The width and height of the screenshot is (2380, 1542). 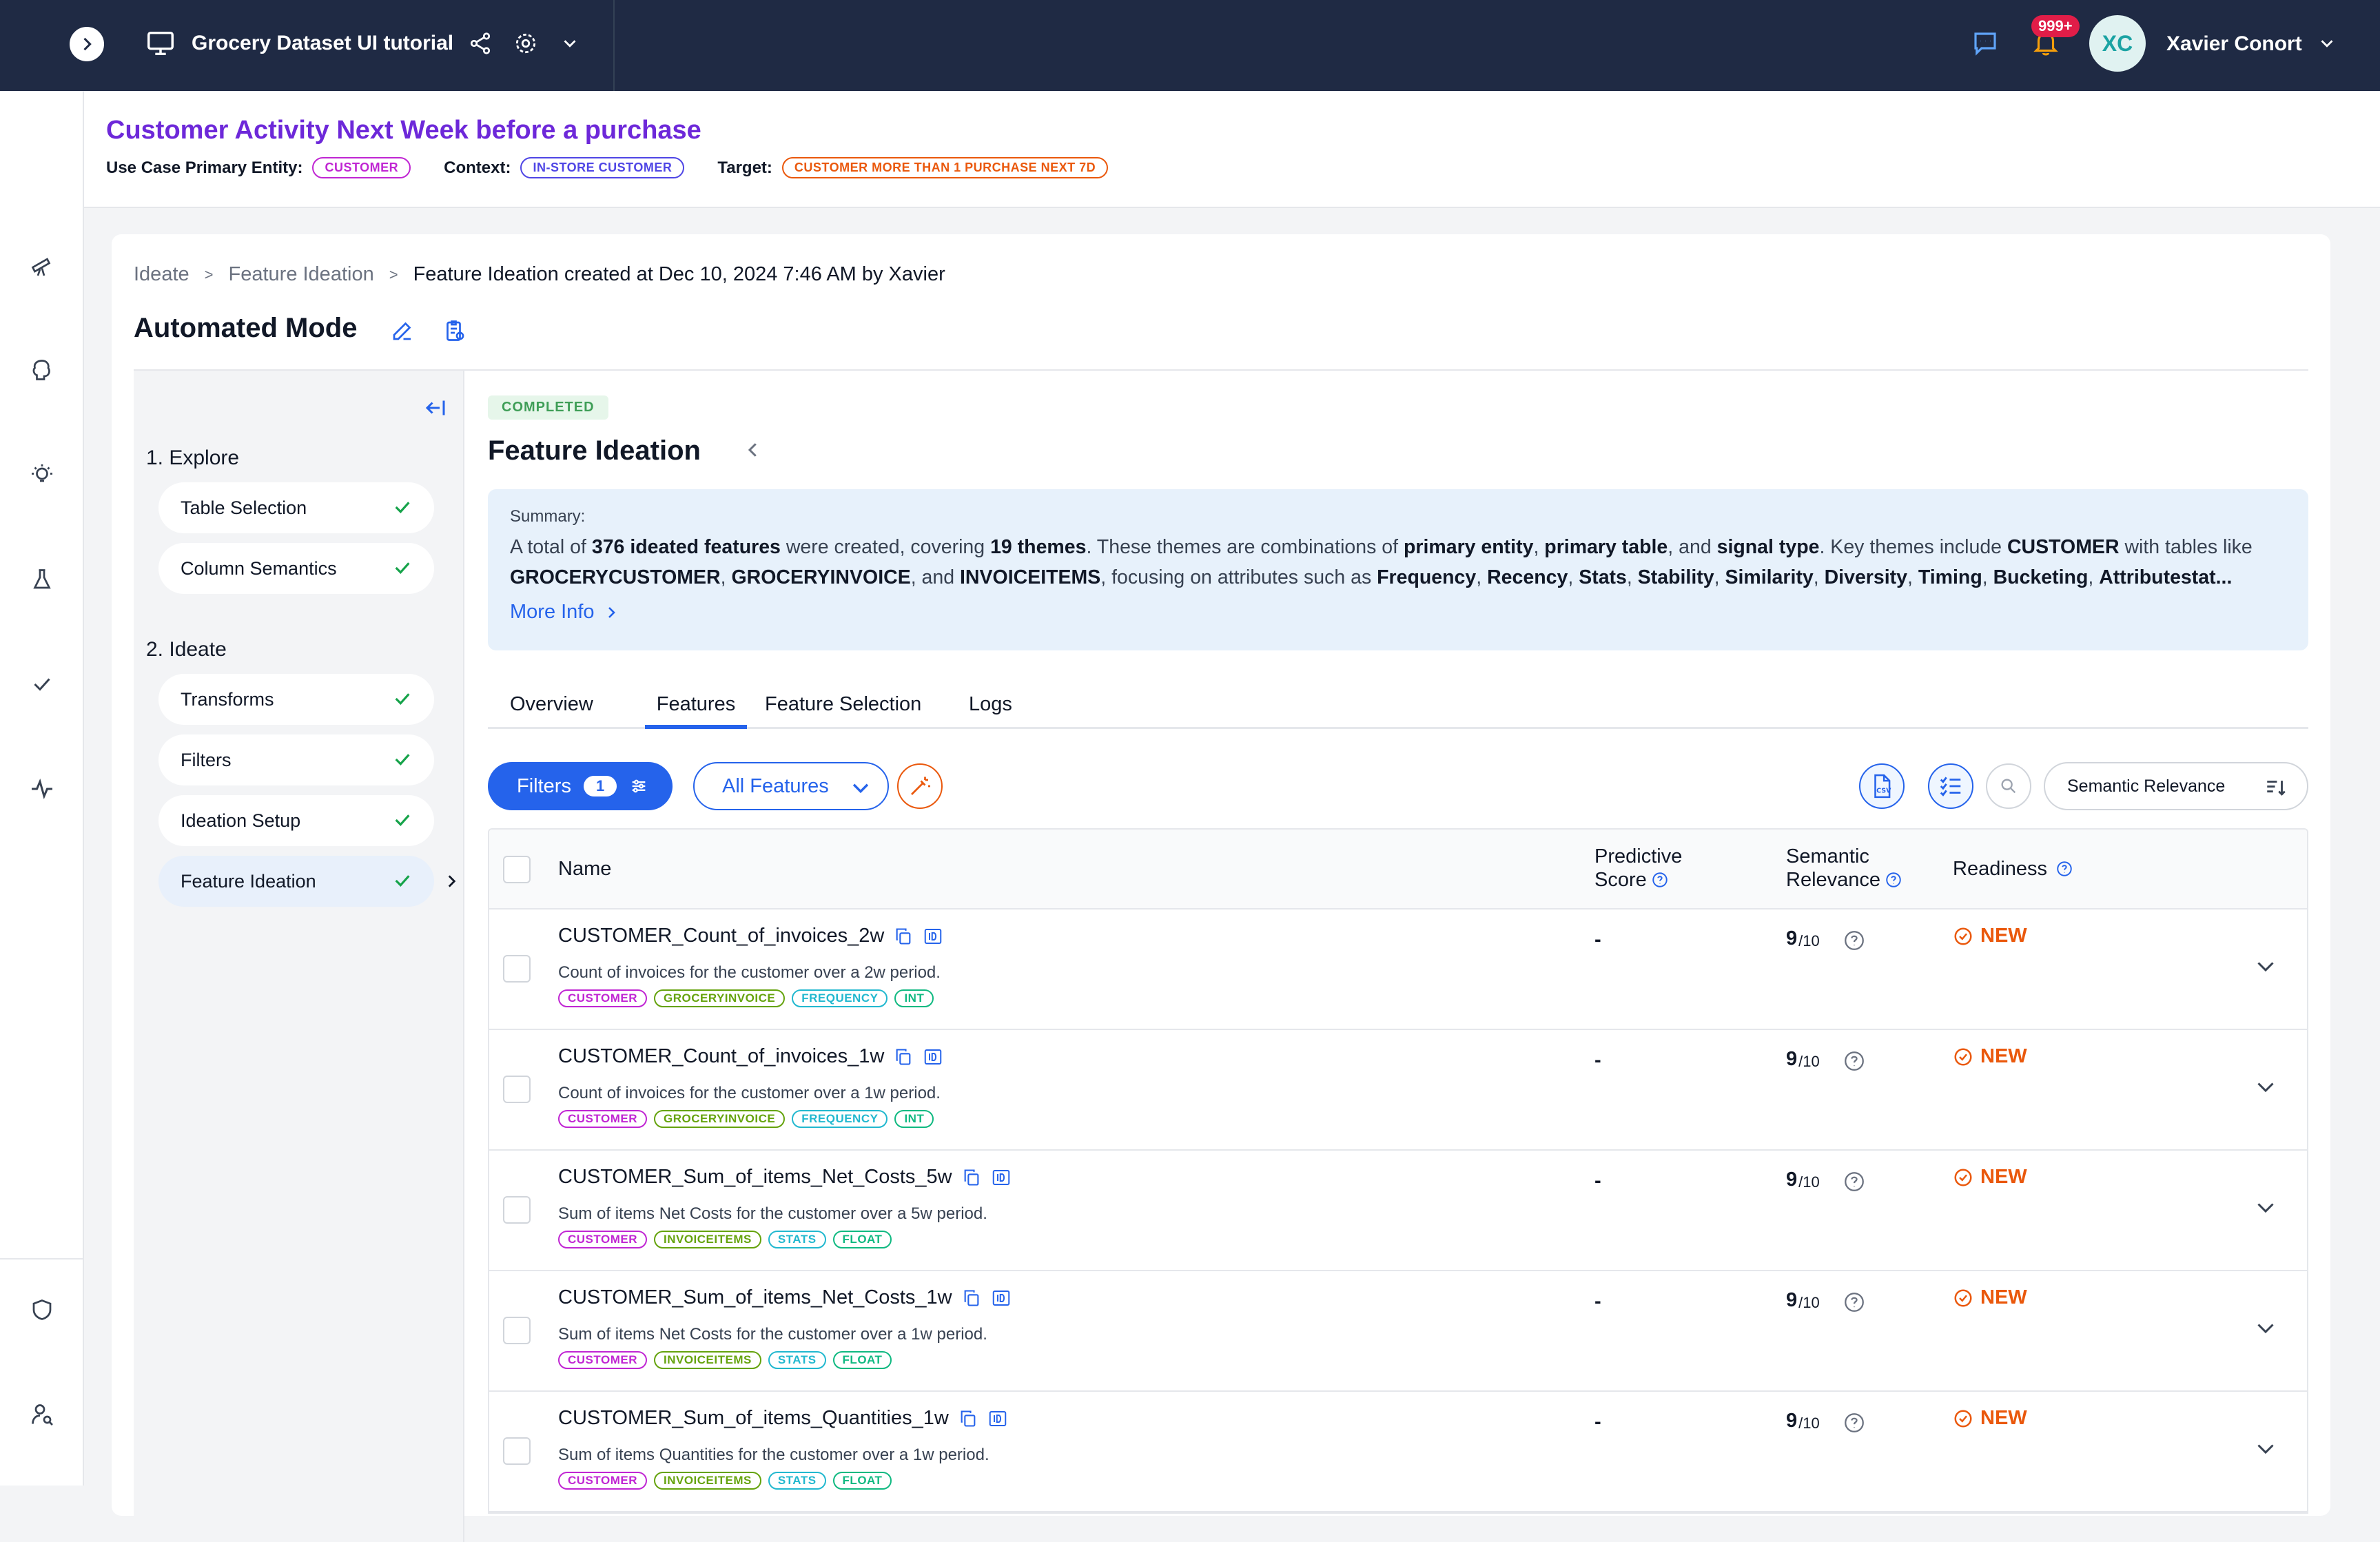 I want to click on feature-name: CUSTOMER_Sum_of_items_Quantities_1w, so click(x=753, y=1418).